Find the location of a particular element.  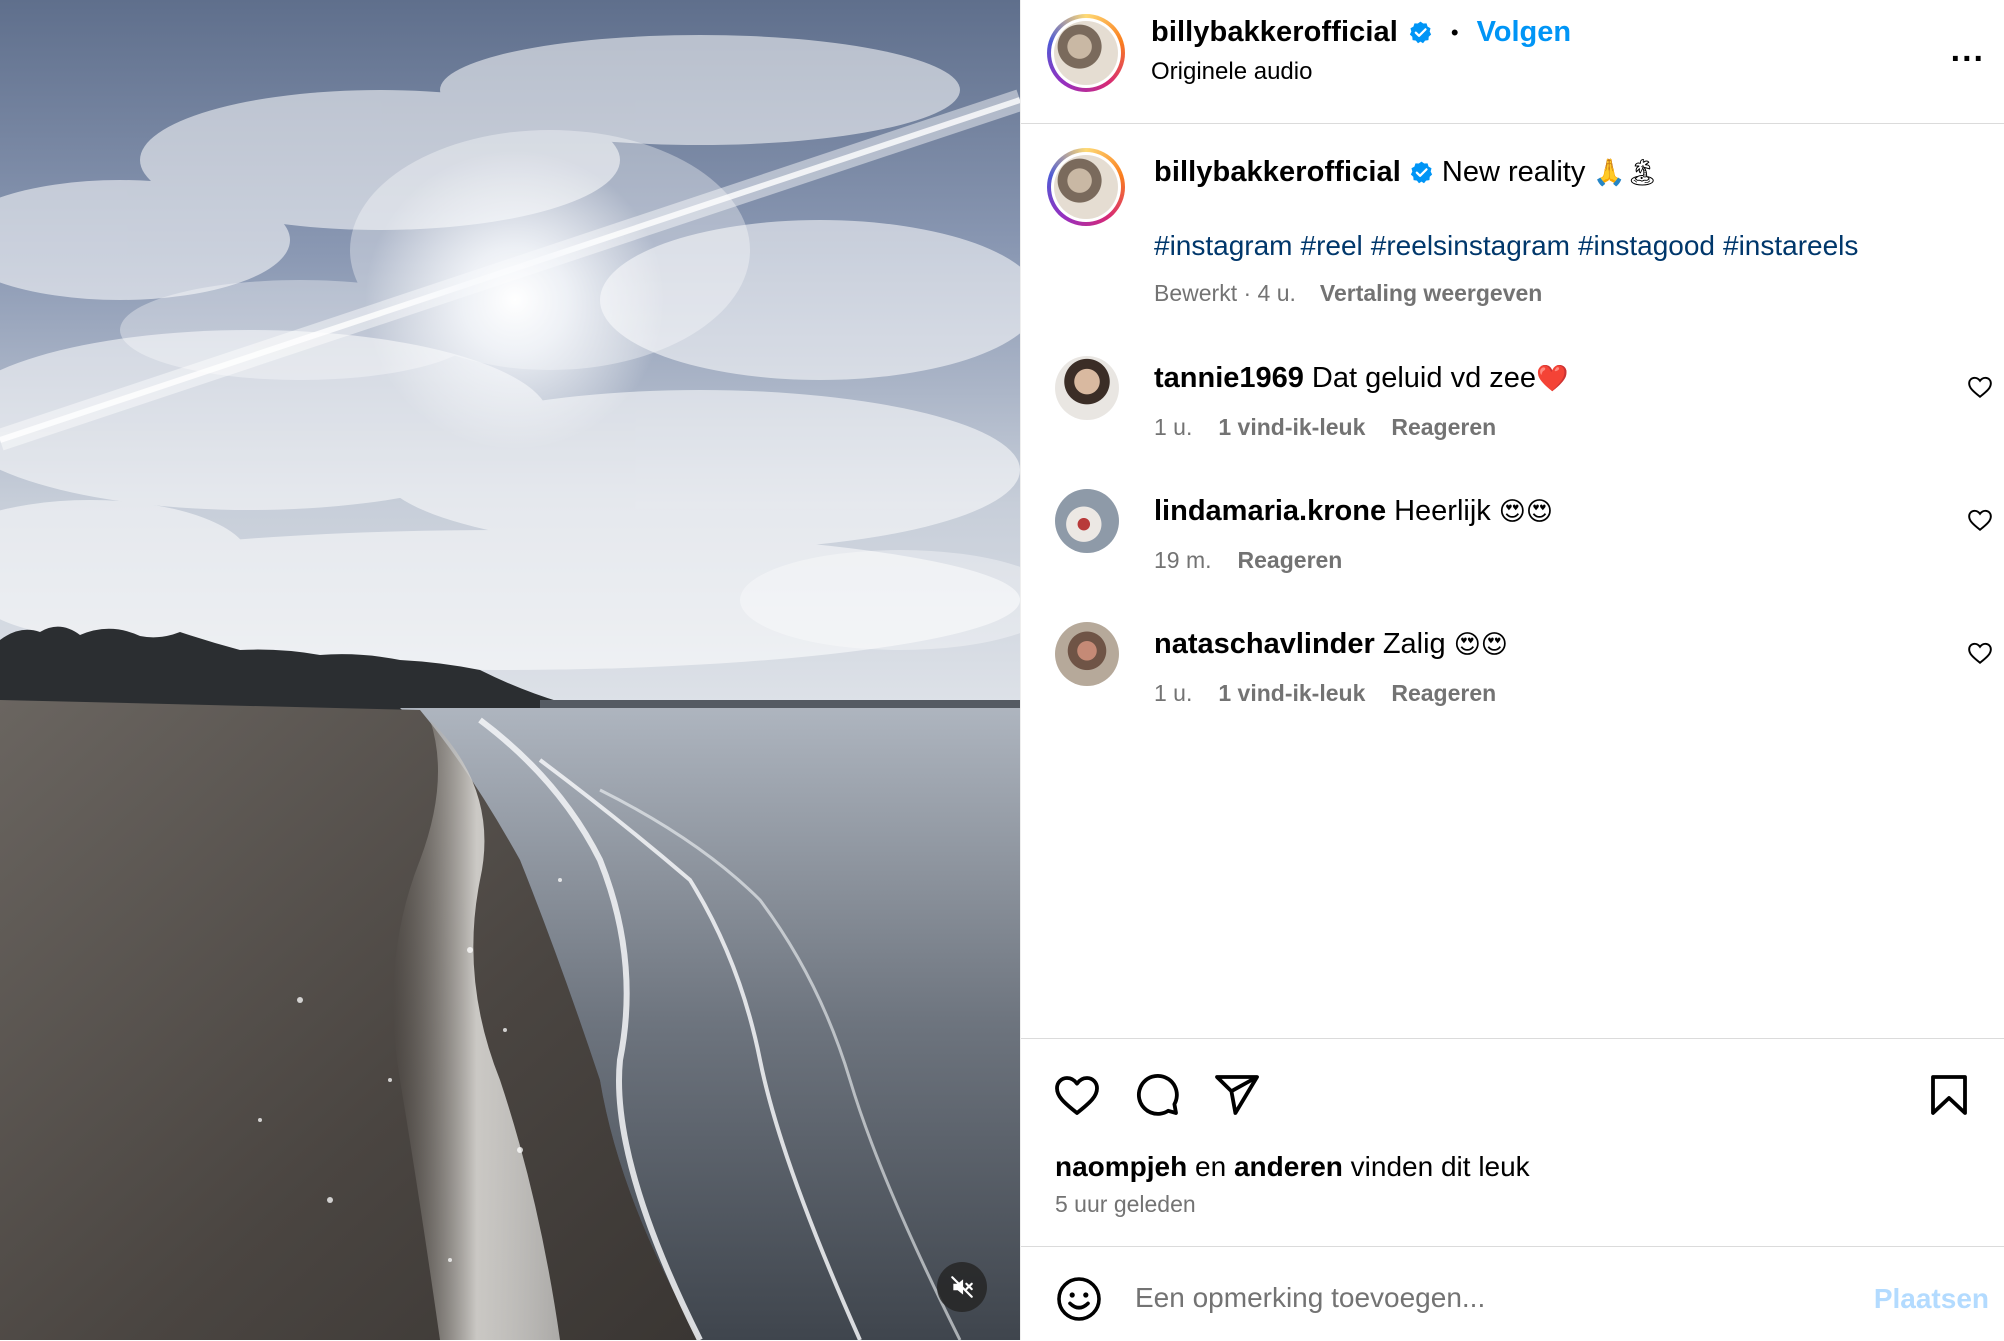

liked-by-others-link: anderen is located at coordinates (1288, 1166).